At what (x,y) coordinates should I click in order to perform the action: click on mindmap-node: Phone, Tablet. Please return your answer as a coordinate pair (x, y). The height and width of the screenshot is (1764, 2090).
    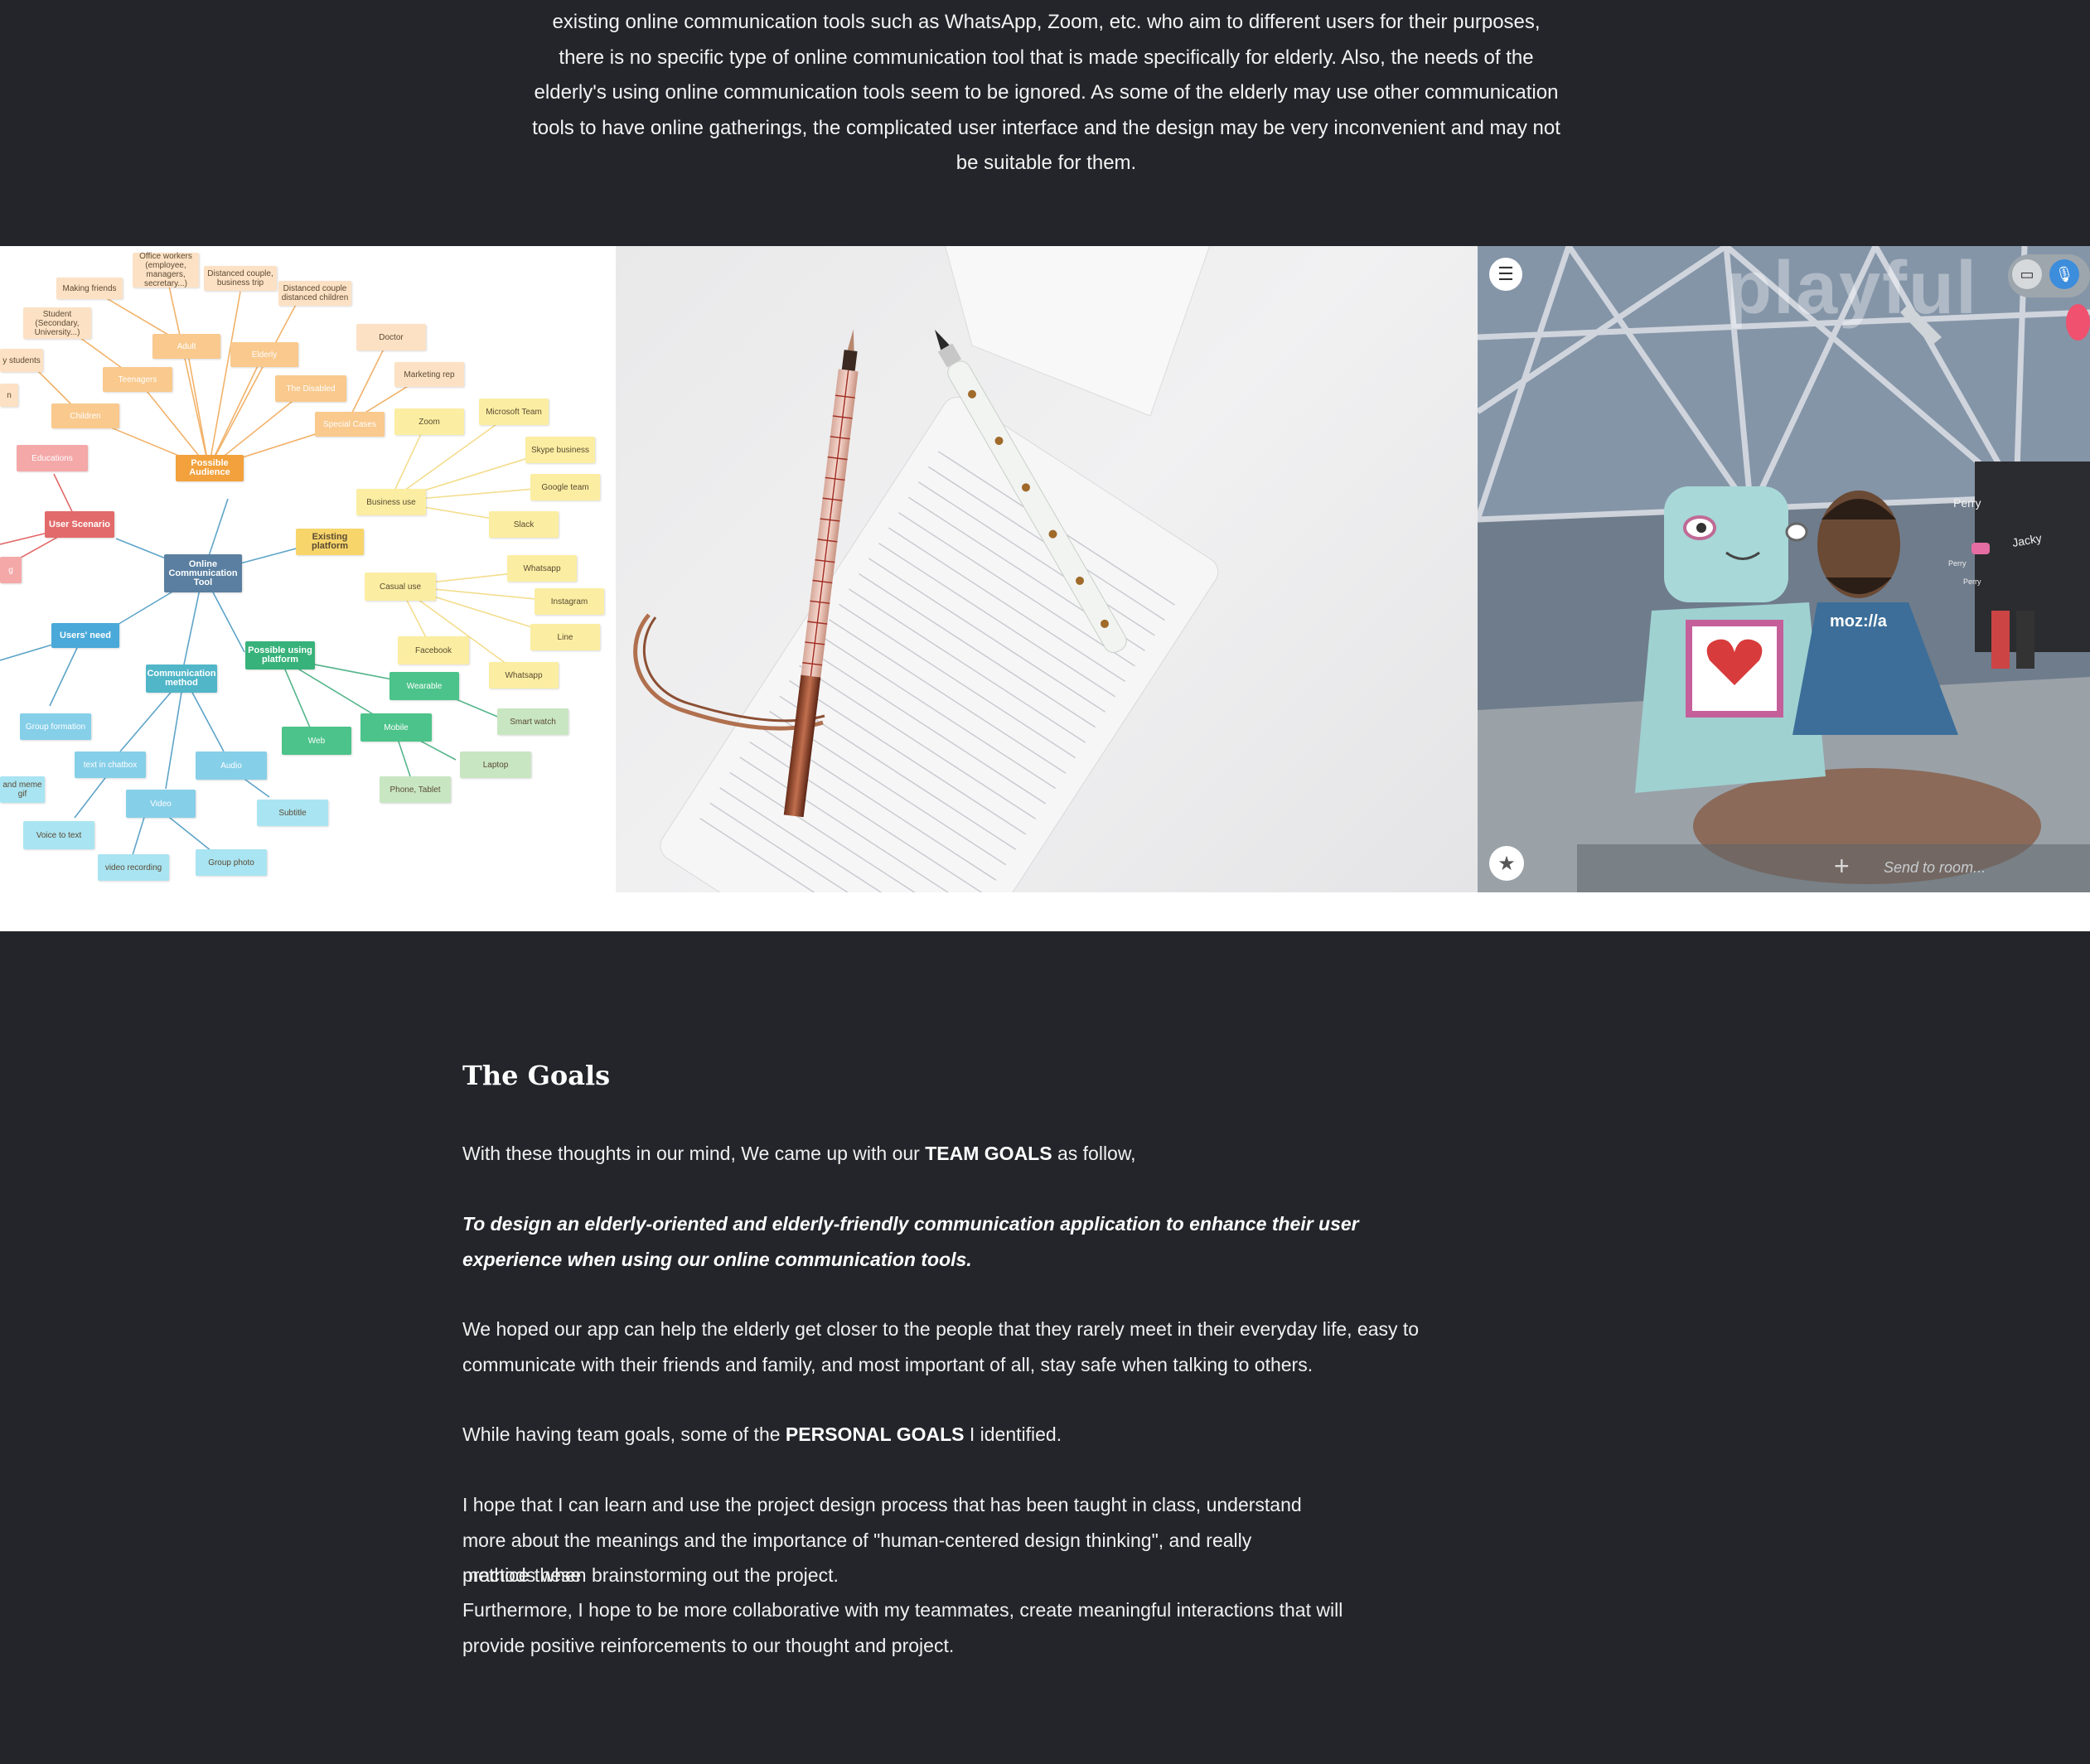
    Looking at the image, I should click on (416, 789).